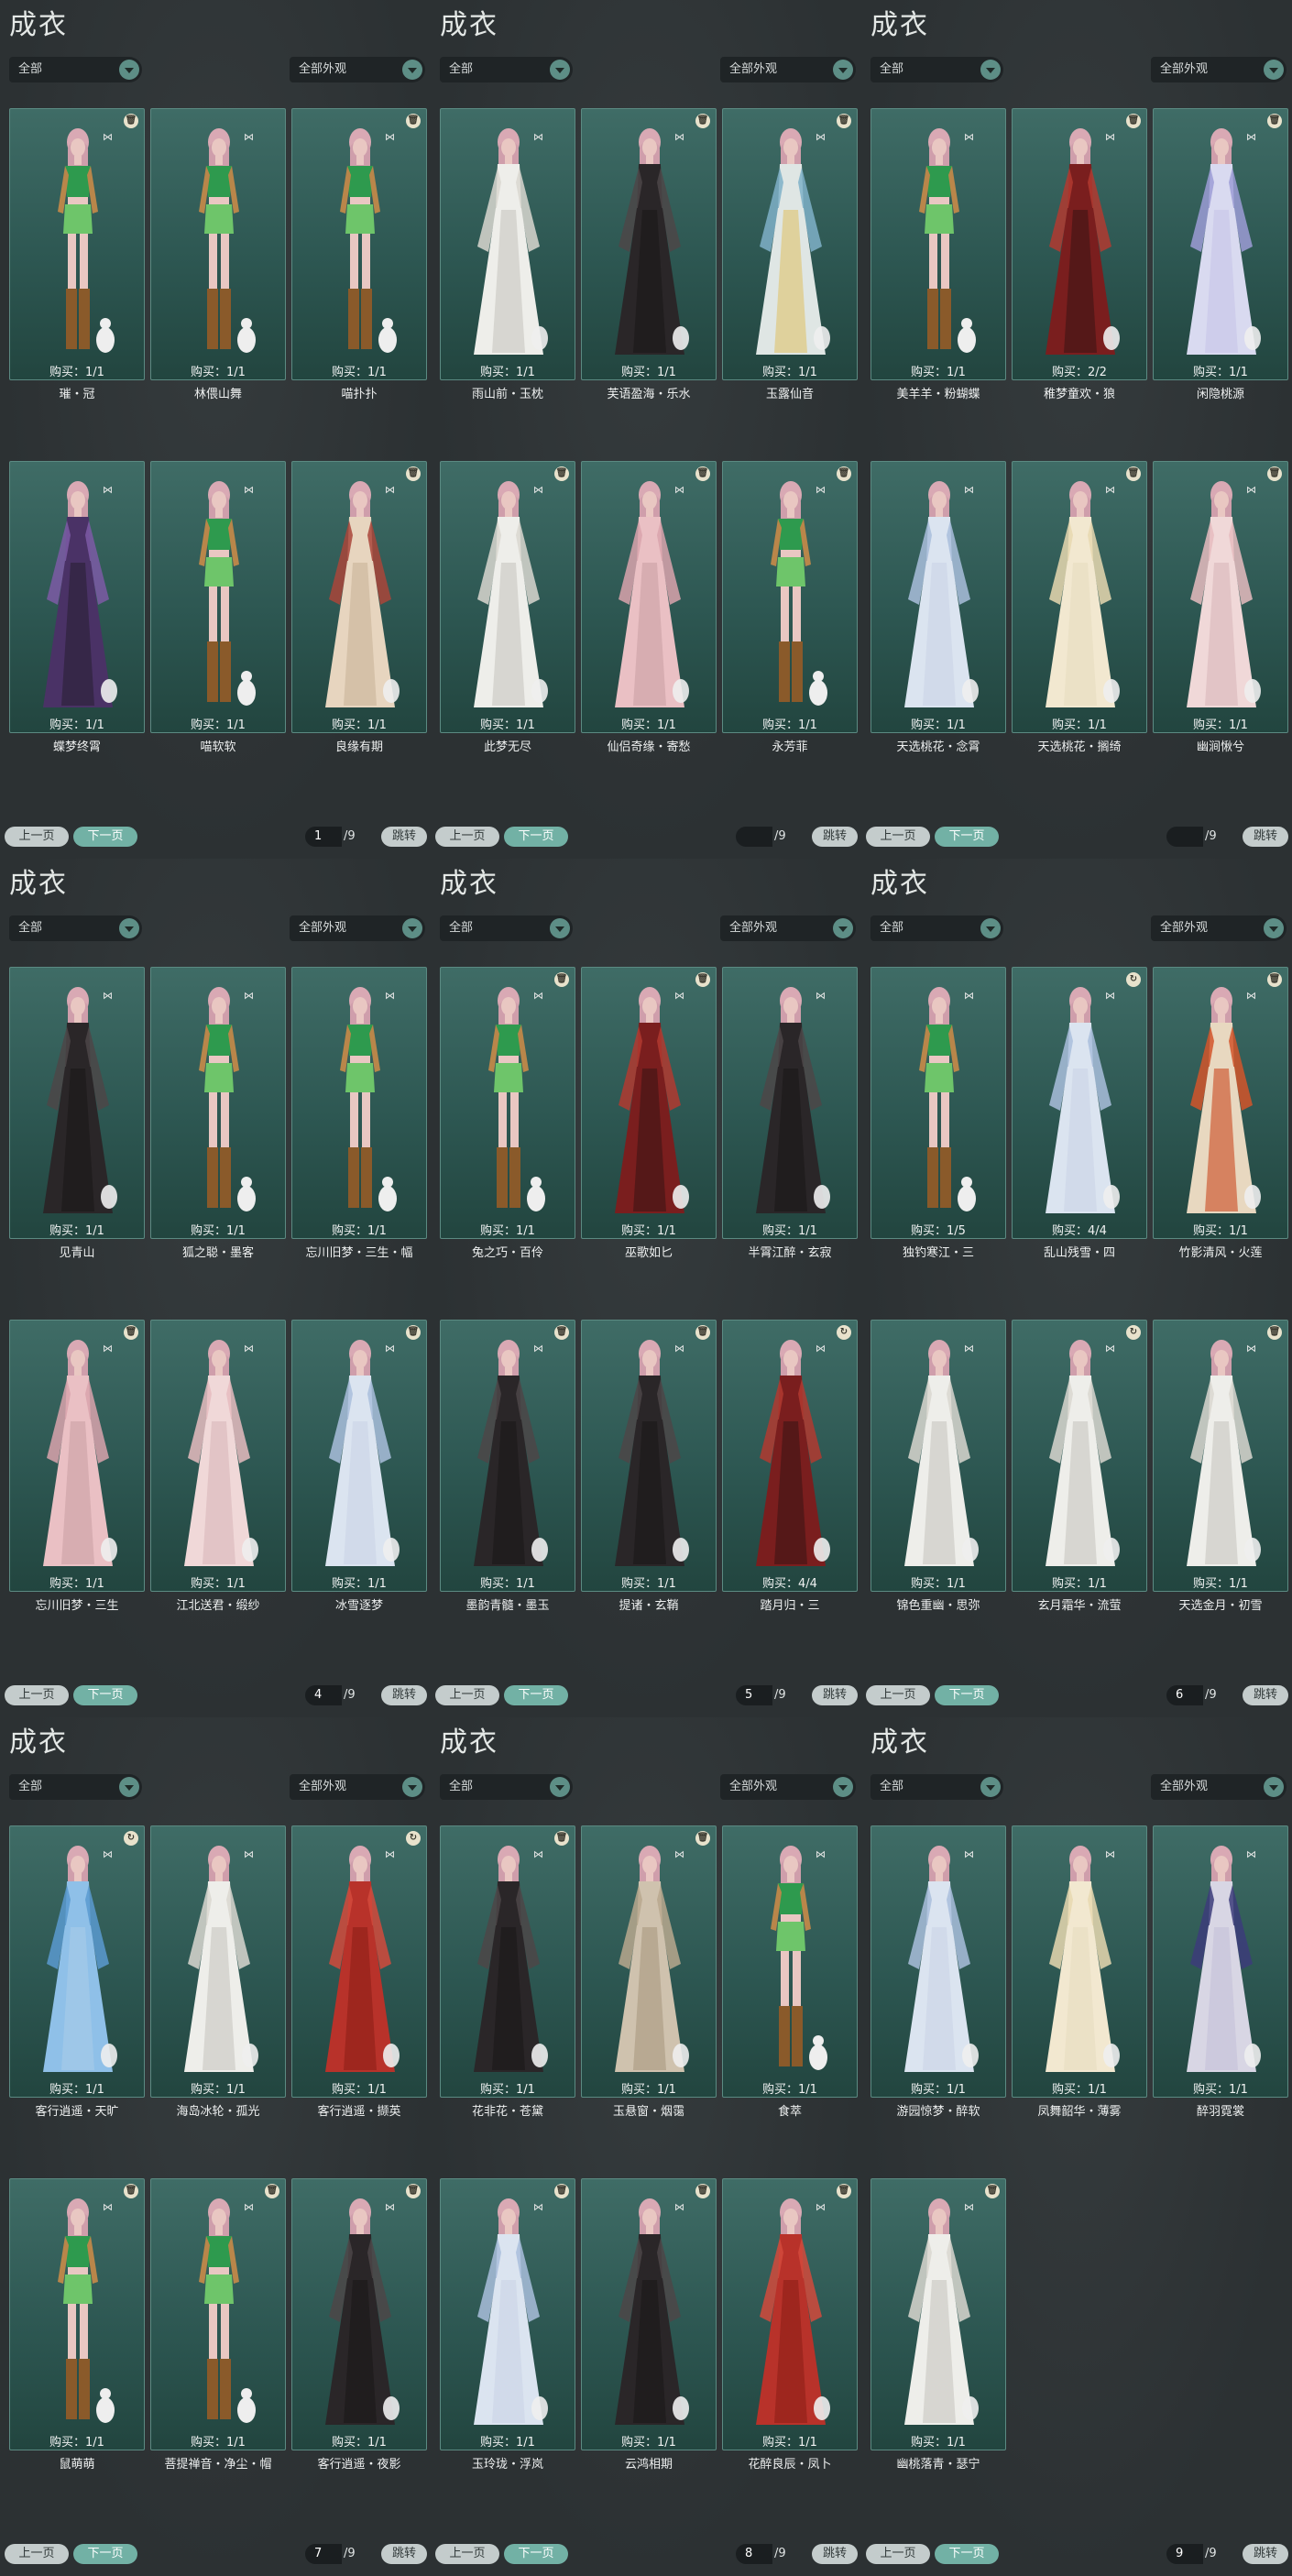 The width and height of the screenshot is (1292, 2576). Describe the element at coordinates (1220, 1972) in the screenshot. I see `outfit-card: ⋈ 购买：1/1 醉羽霓裳` at that location.